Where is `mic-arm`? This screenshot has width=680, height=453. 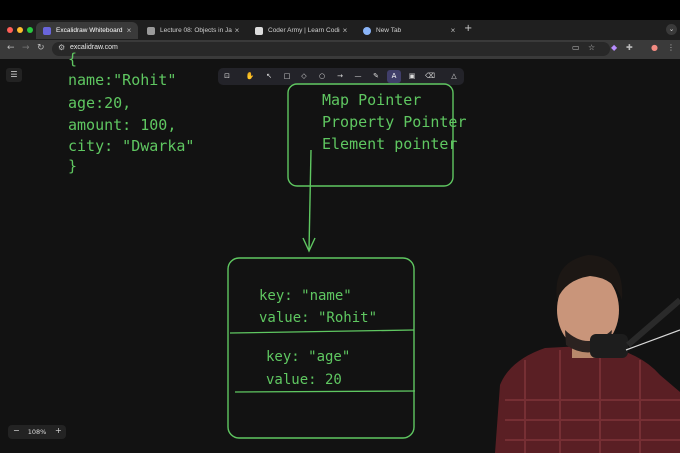
mic-arm is located at coordinates (653, 322).